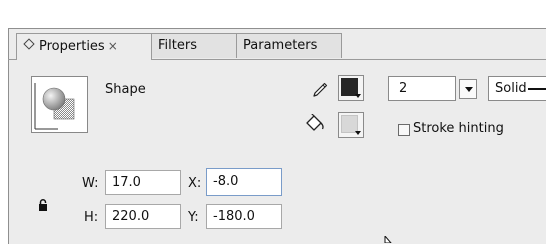 The width and height of the screenshot is (546, 244). I want to click on pencil-icon, so click(320, 89).